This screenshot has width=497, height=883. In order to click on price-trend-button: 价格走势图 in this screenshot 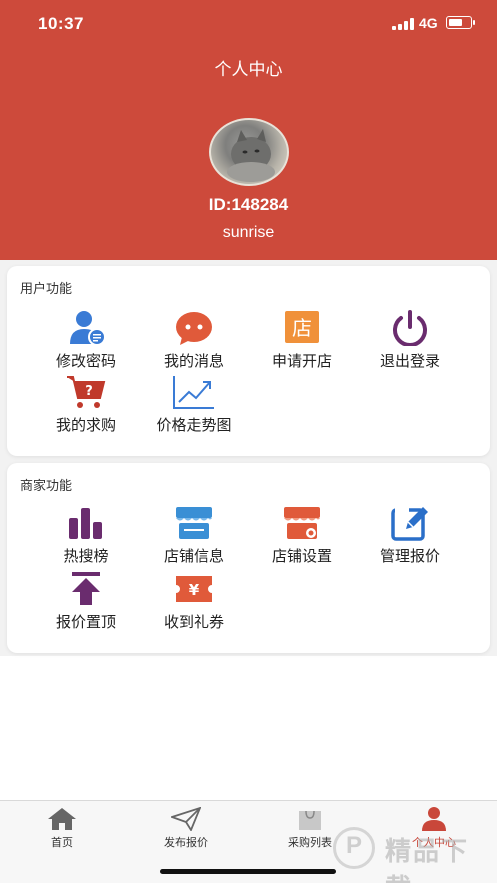, I will do `click(194, 404)`.